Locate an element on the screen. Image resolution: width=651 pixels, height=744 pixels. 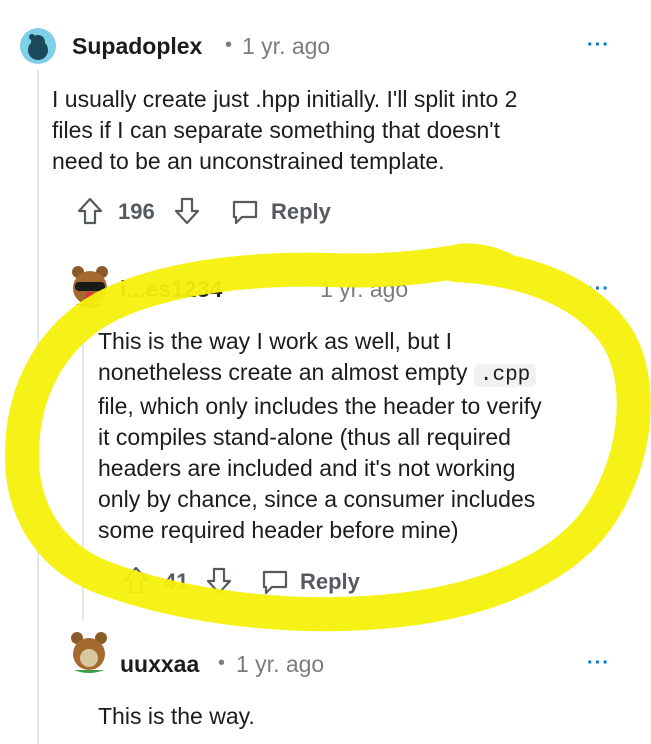
username: uuxxaa is located at coordinates (159, 664).